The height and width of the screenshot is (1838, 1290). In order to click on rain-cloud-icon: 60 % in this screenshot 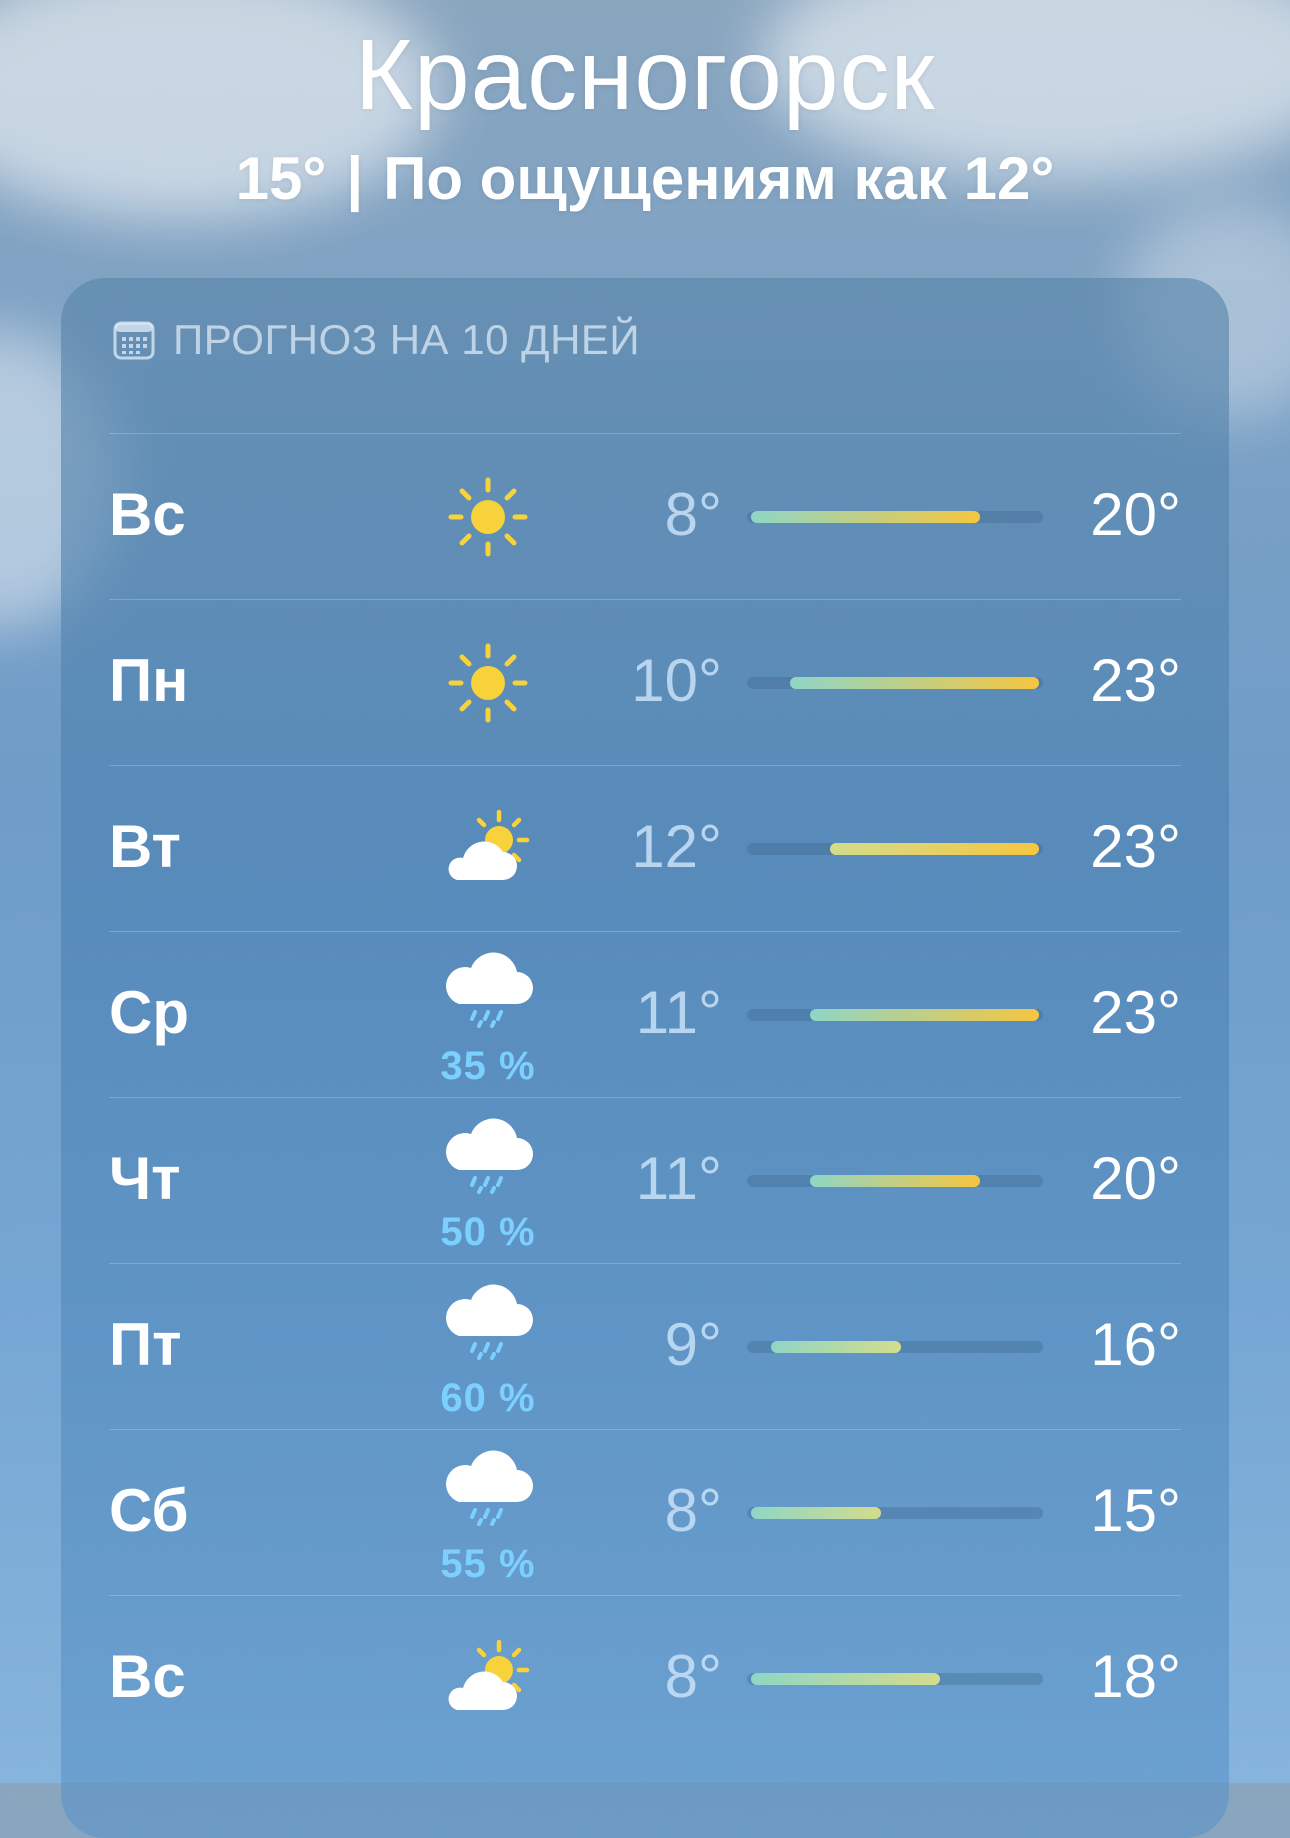, I will do `click(488, 1346)`.